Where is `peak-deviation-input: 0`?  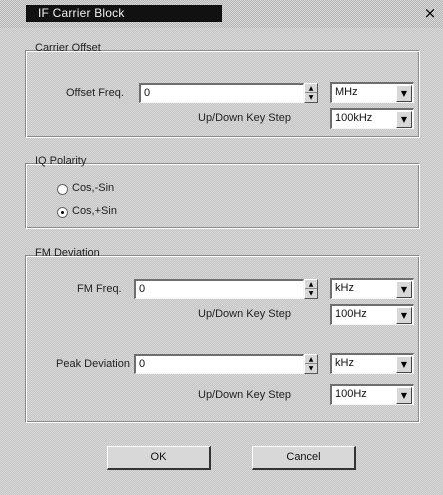
peak-deviation-input: 0 is located at coordinates (219, 364).